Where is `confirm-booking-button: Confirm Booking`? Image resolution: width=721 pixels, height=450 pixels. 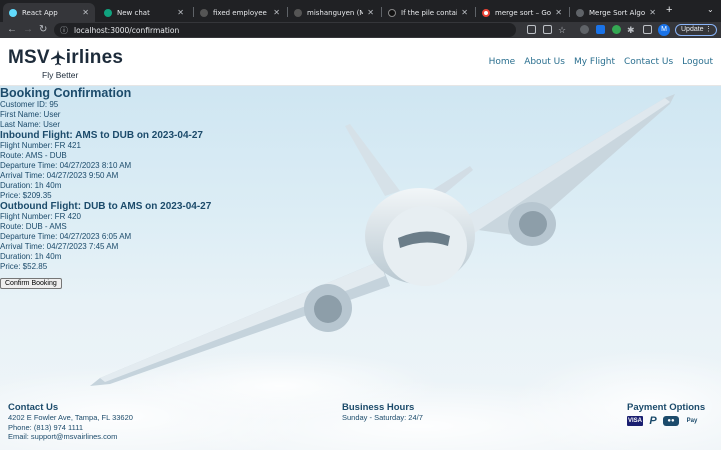 confirm-booking-button: Confirm Booking is located at coordinates (31, 283).